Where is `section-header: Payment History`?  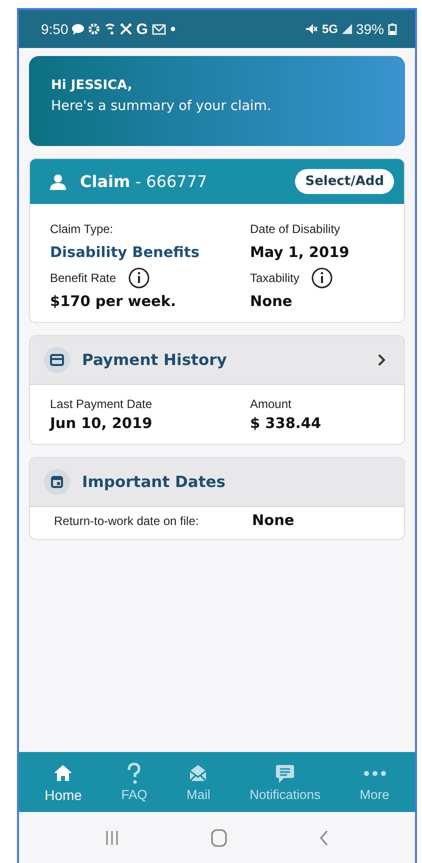
section-header: Payment History is located at coordinates (217, 360).